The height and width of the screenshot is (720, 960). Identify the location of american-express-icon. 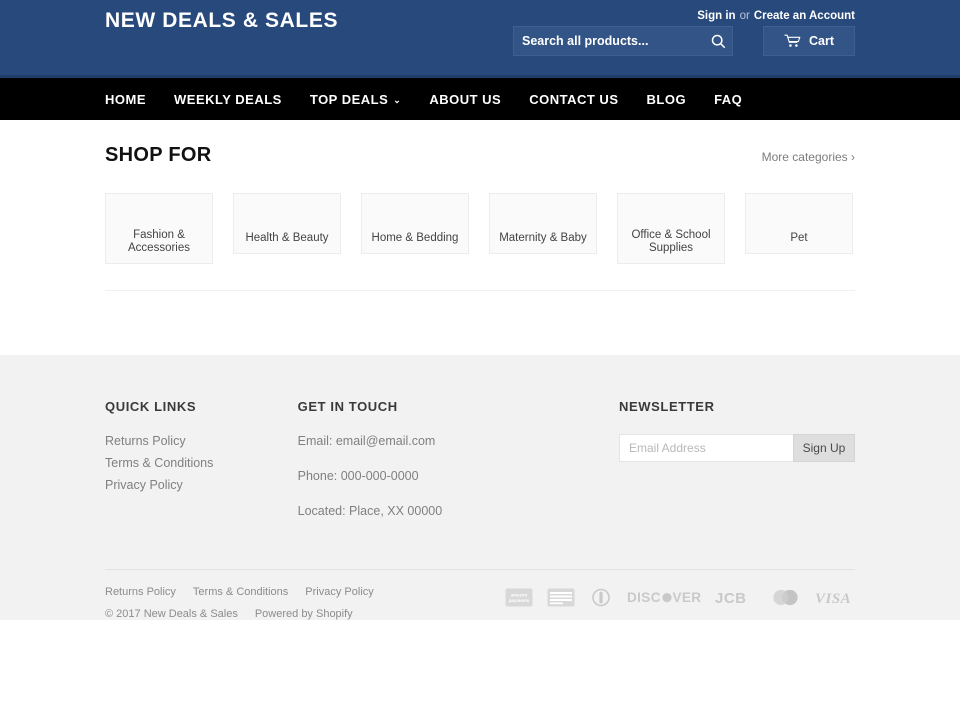
(561, 597).